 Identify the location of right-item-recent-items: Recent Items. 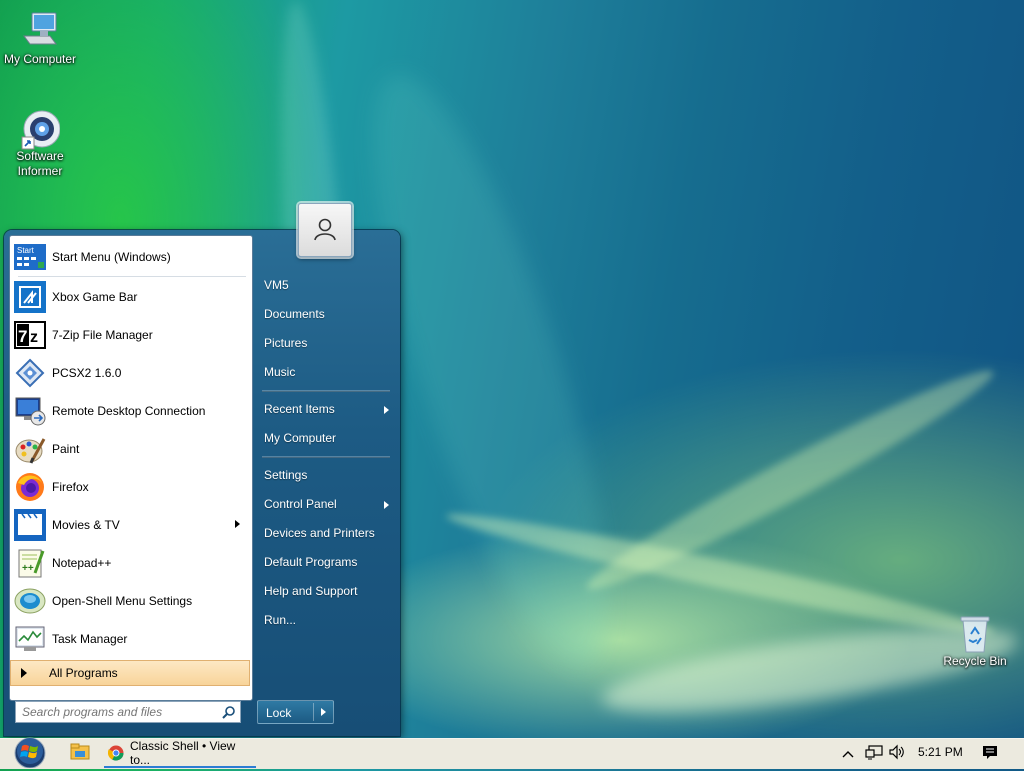
(326, 409).